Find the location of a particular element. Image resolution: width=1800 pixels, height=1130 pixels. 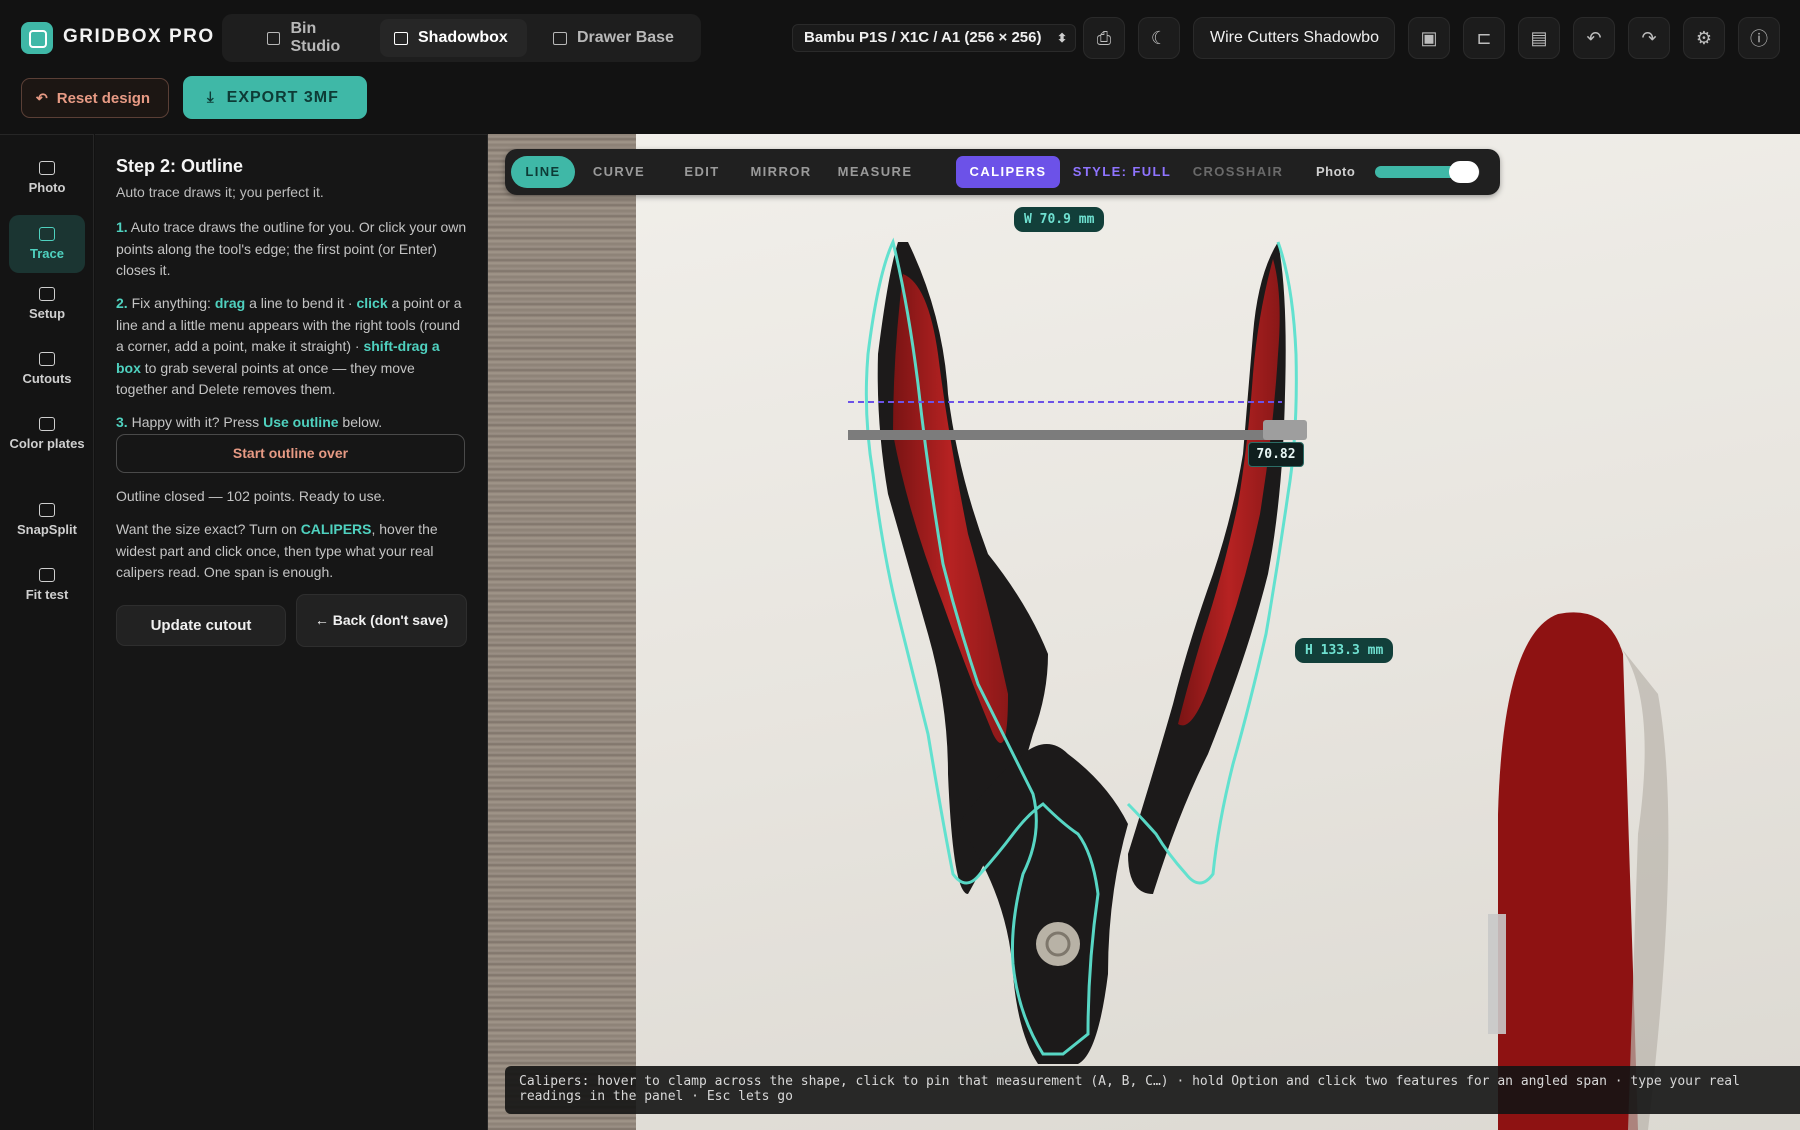

start-outline-over-button: Start outline over is located at coordinates (290, 453).